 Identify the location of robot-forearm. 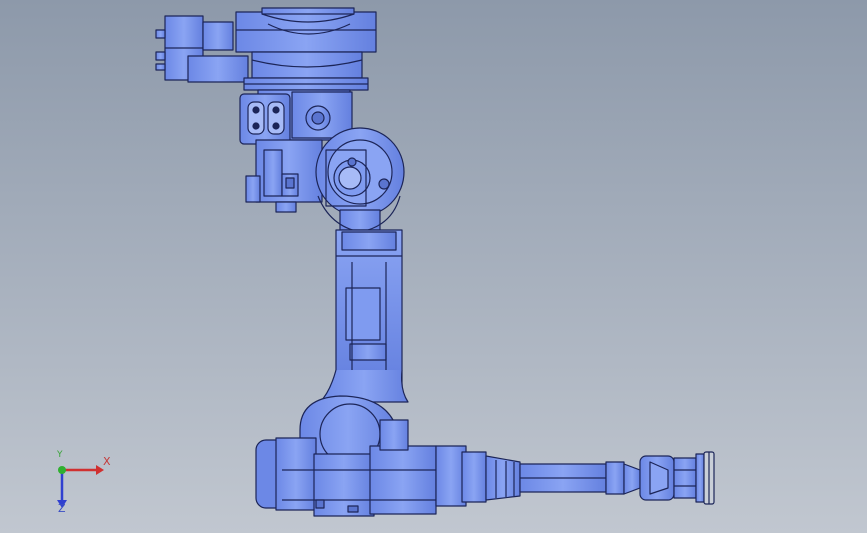
(538, 476).